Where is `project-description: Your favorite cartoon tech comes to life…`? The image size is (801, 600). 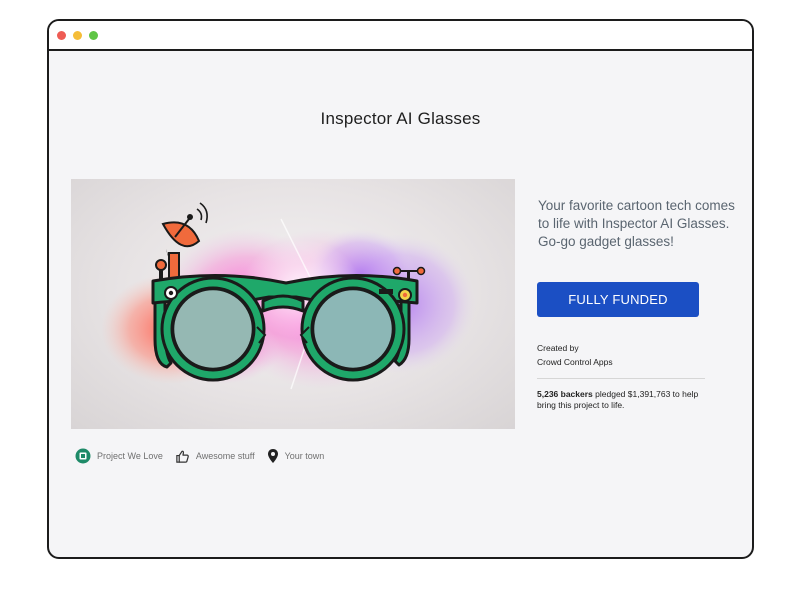 project-description: Your favorite cartoon tech comes to life… is located at coordinates (636, 223).